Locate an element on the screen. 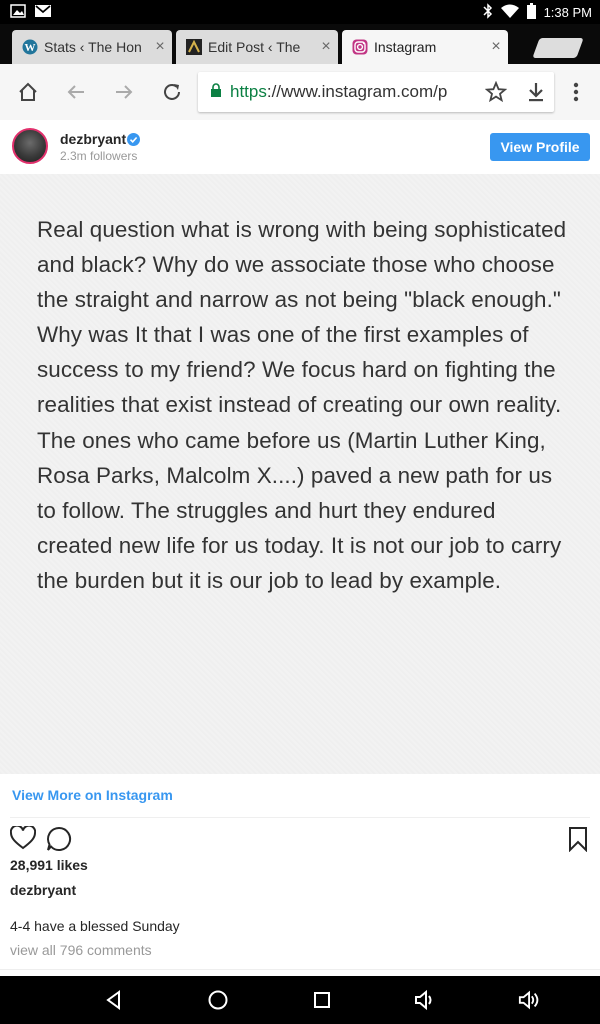 This screenshot has height=1024, width=600. volume-up-icon is located at coordinates (530, 1000).